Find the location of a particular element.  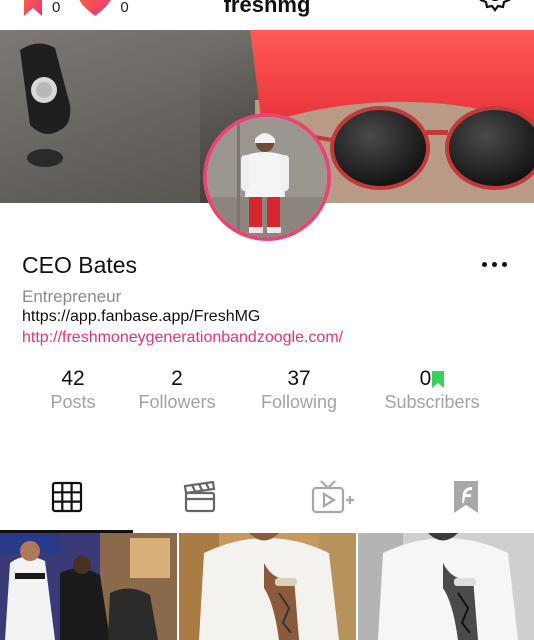

stat-label: Following is located at coordinates (299, 402).